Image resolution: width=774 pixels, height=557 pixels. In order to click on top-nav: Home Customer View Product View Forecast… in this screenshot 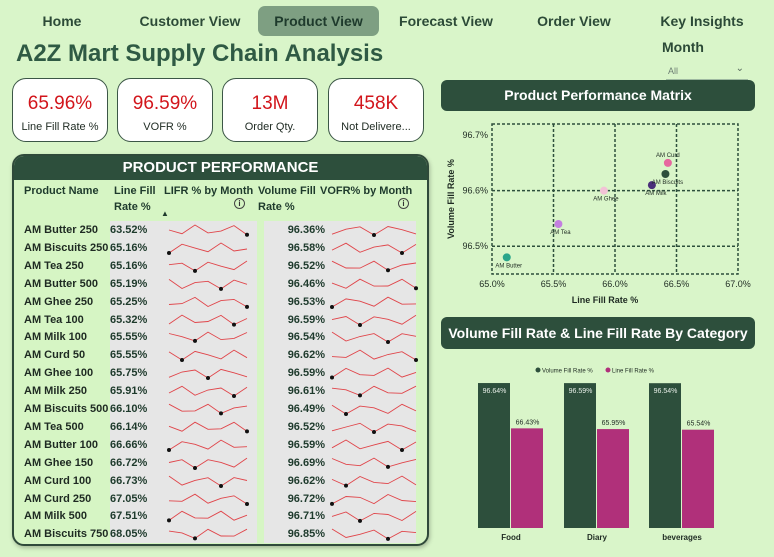, I will do `click(387, 22)`.